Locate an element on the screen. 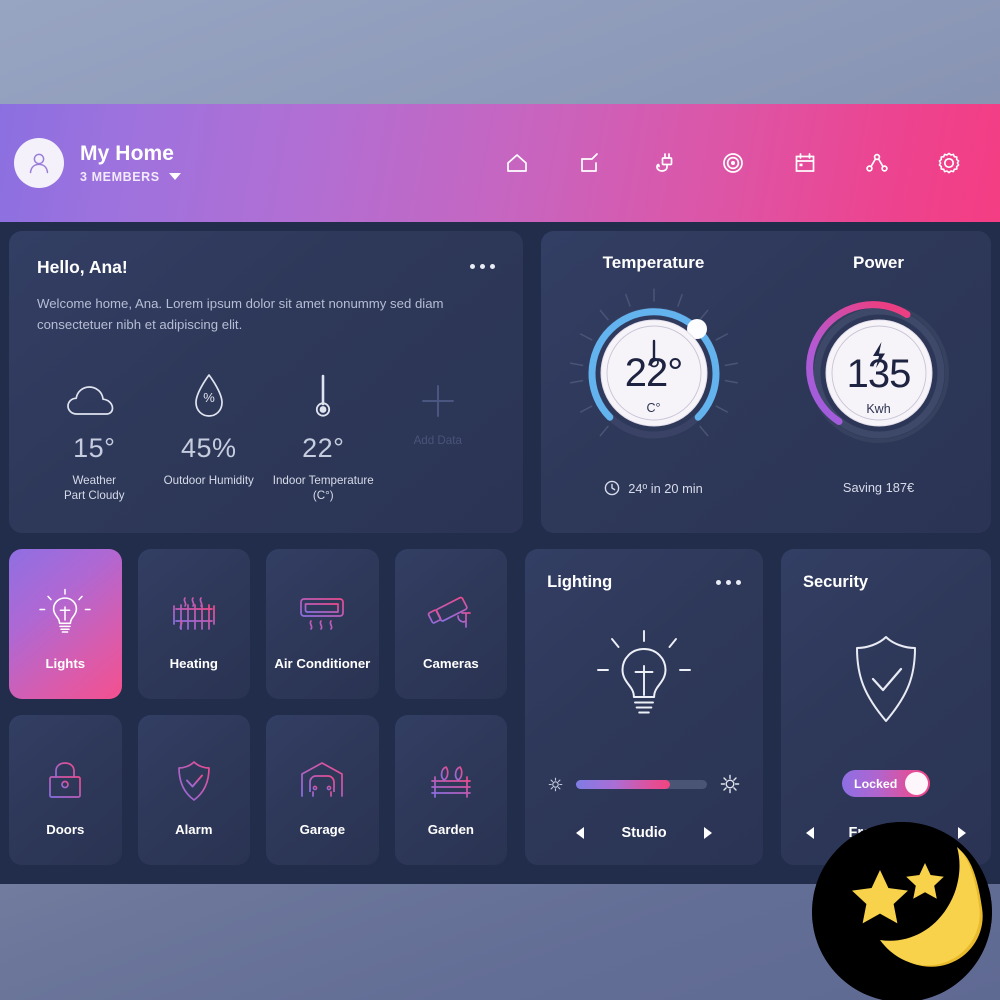 This screenshot has height=1000, width=1000. device-tile-label: Air Conditioner is located at coordinates (322, 663).